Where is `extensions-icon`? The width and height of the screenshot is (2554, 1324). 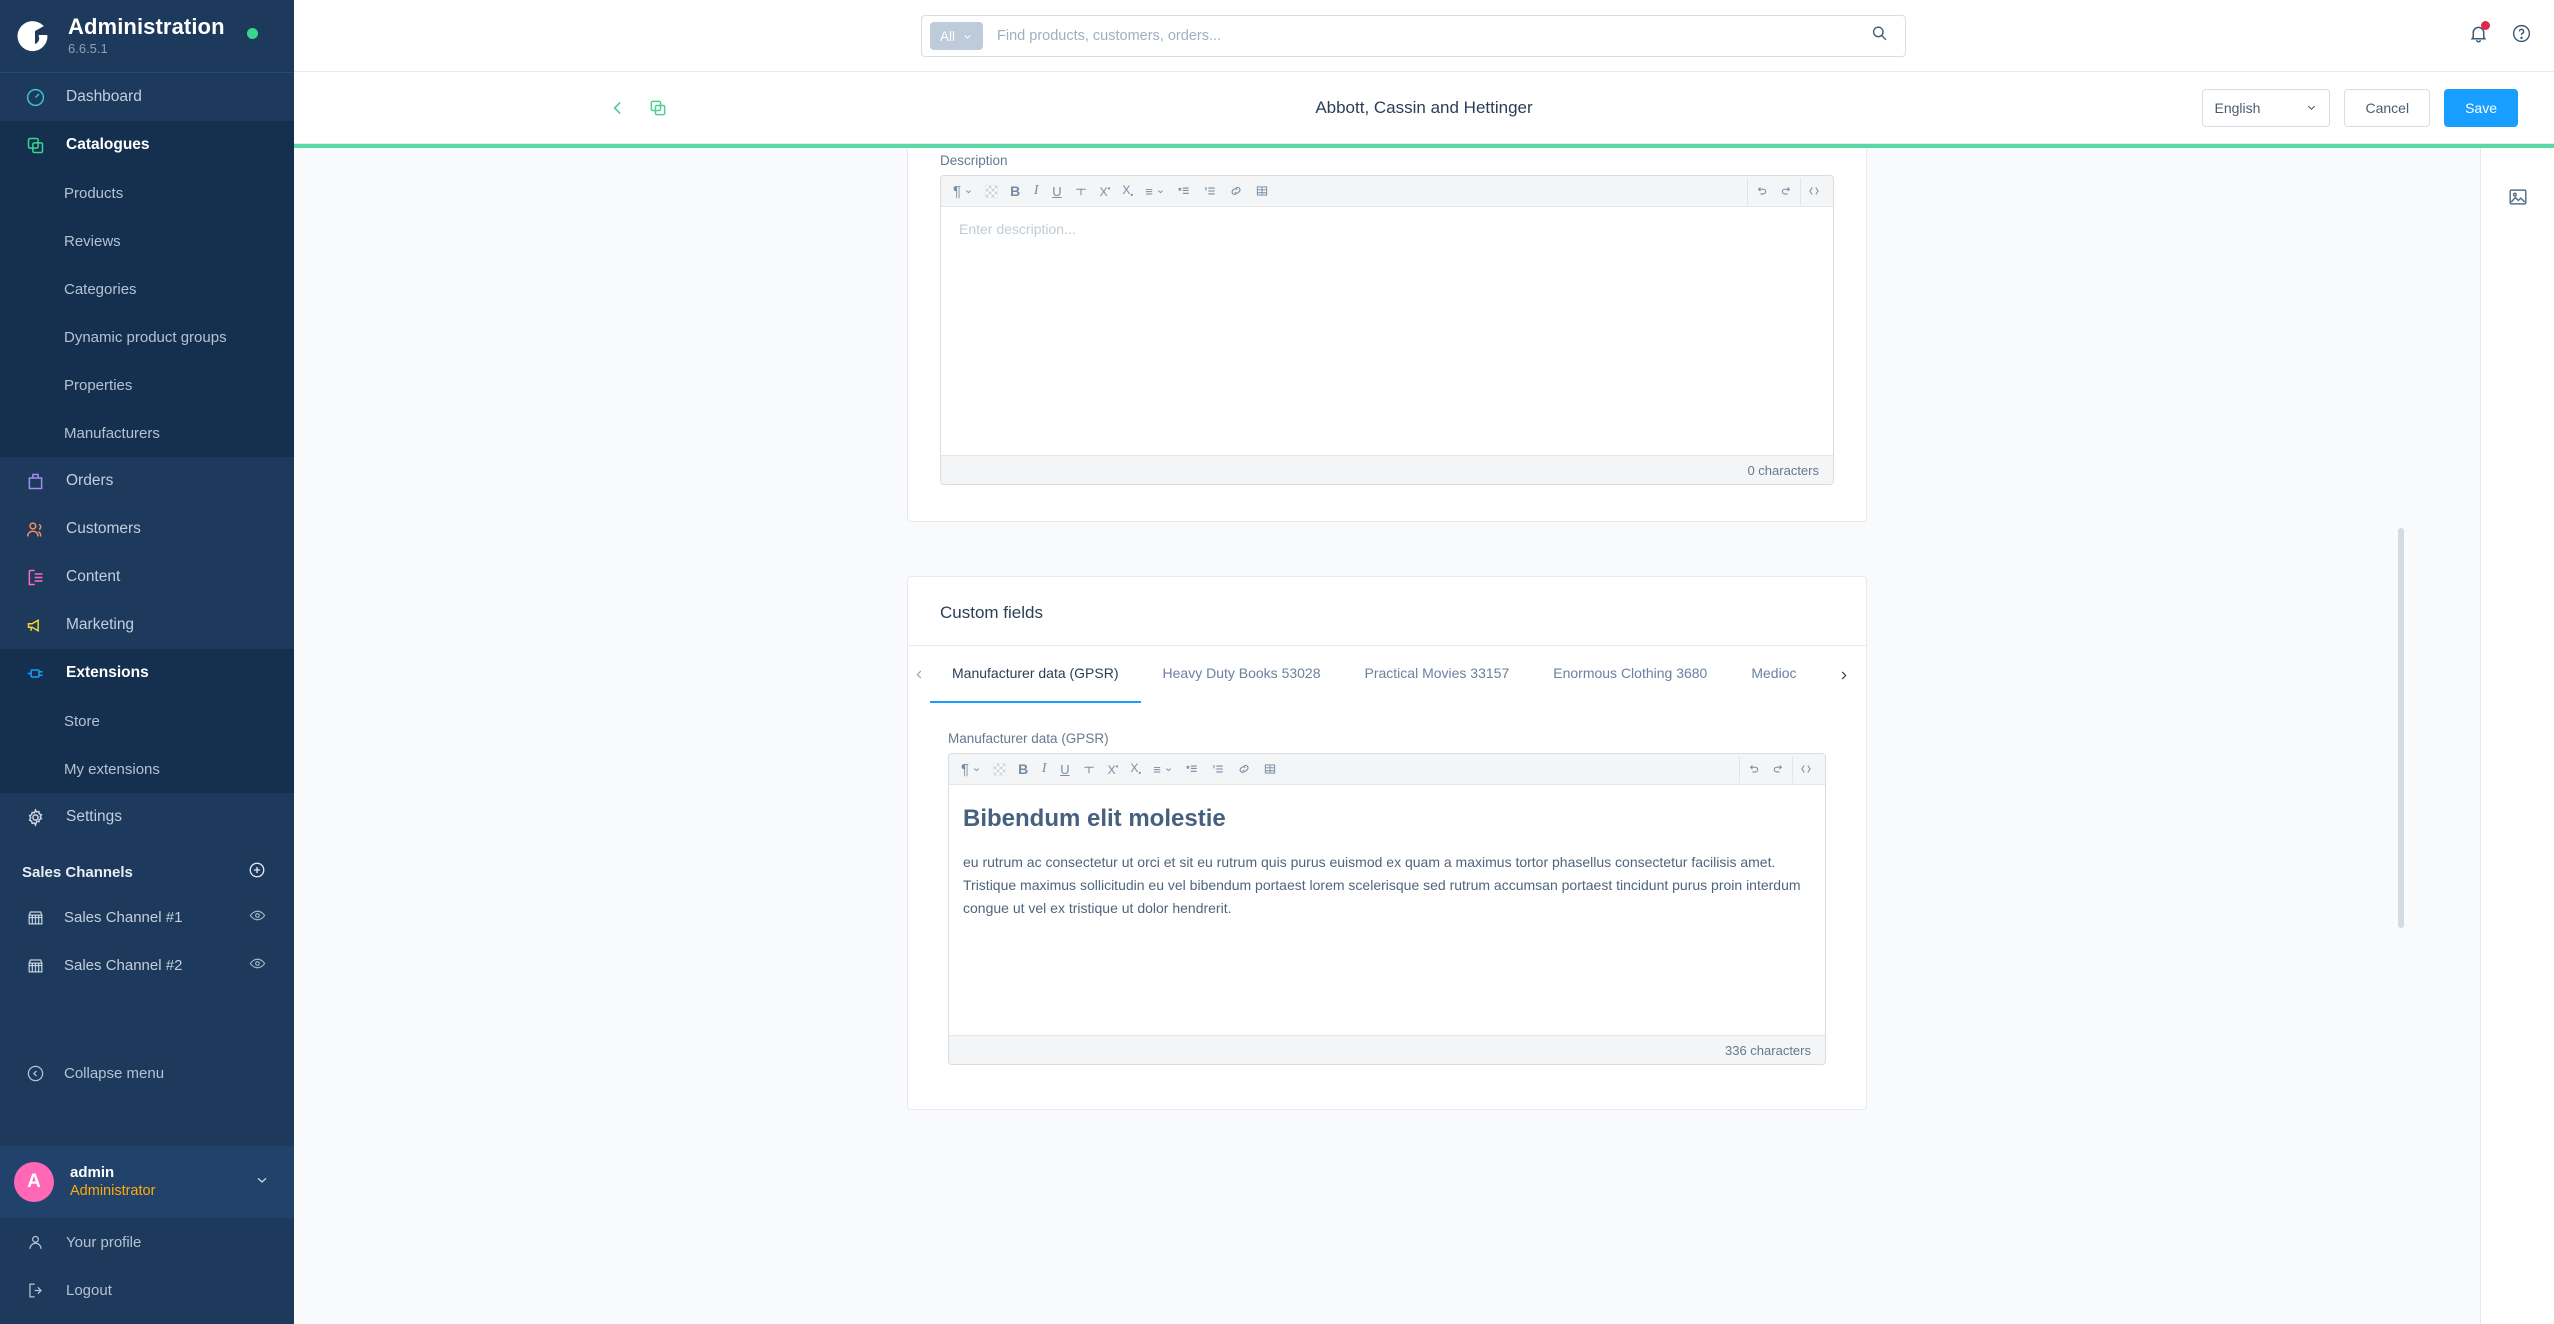 extensions-icon is located at coordinates (35, 673).